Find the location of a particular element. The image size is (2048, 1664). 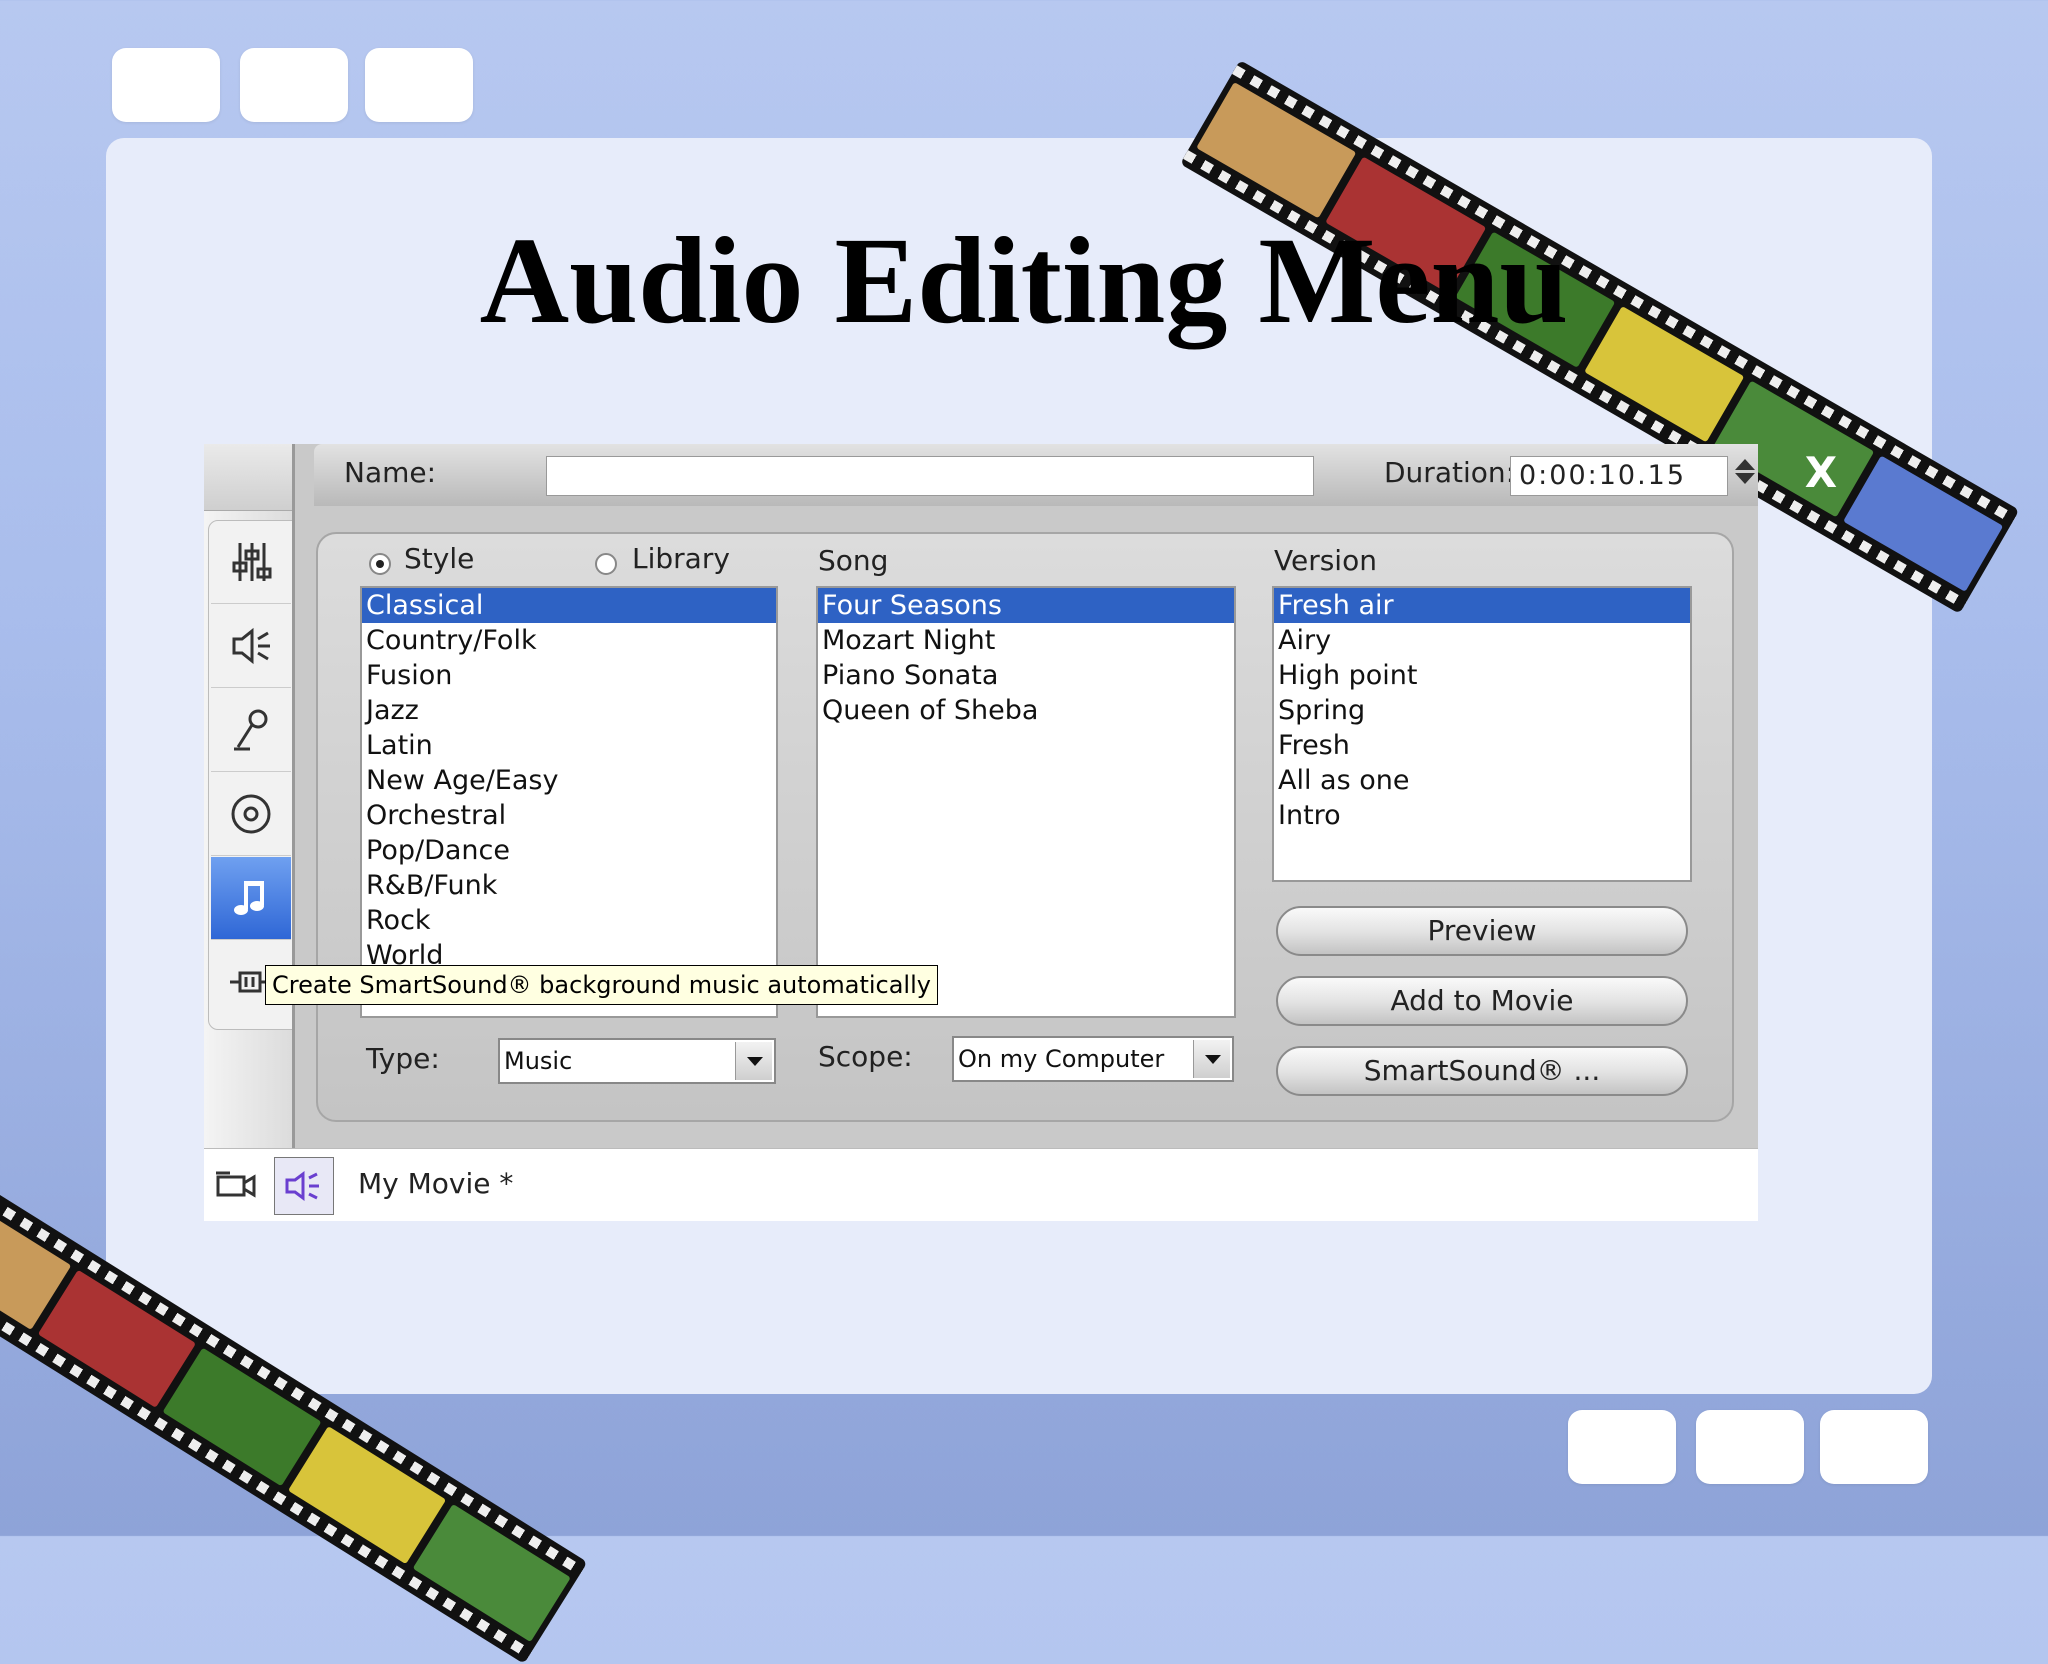

list-item: Fusion is located at coordinates (569, 675).